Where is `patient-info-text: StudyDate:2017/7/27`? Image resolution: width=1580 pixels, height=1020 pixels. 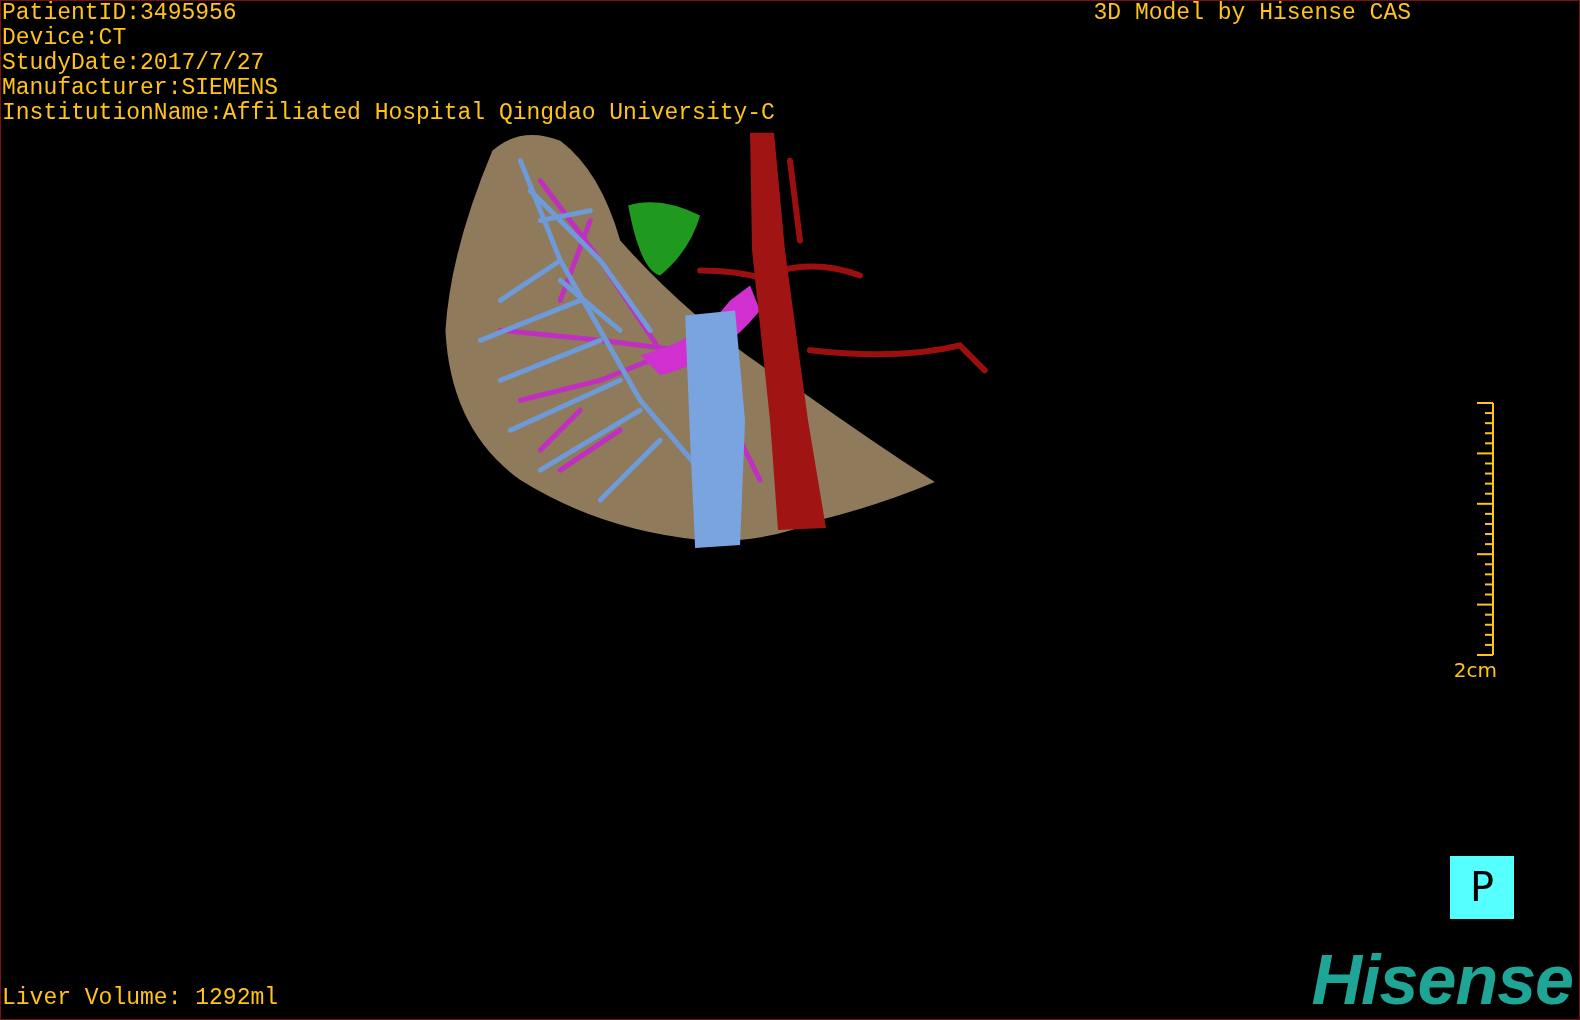 patient-info-text: StudyDate:2017/7/27 is located at coordinates (134, 63).